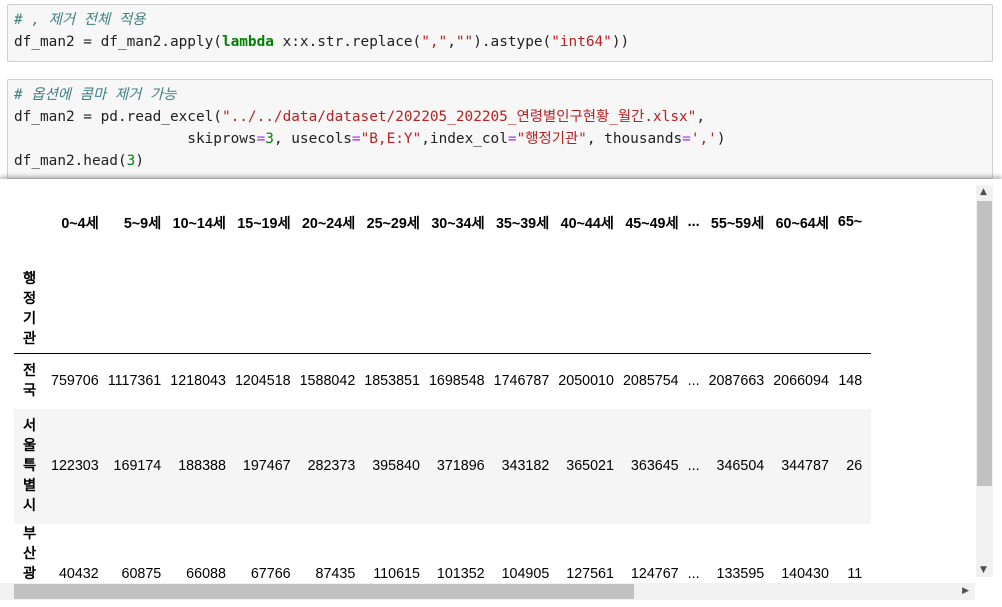 This screenshot has width=1002, height=607. What do you see at coordinates (512, 42) in the screenshot?
I see `code-text: ).astype(` at bounding box center [512, 42].